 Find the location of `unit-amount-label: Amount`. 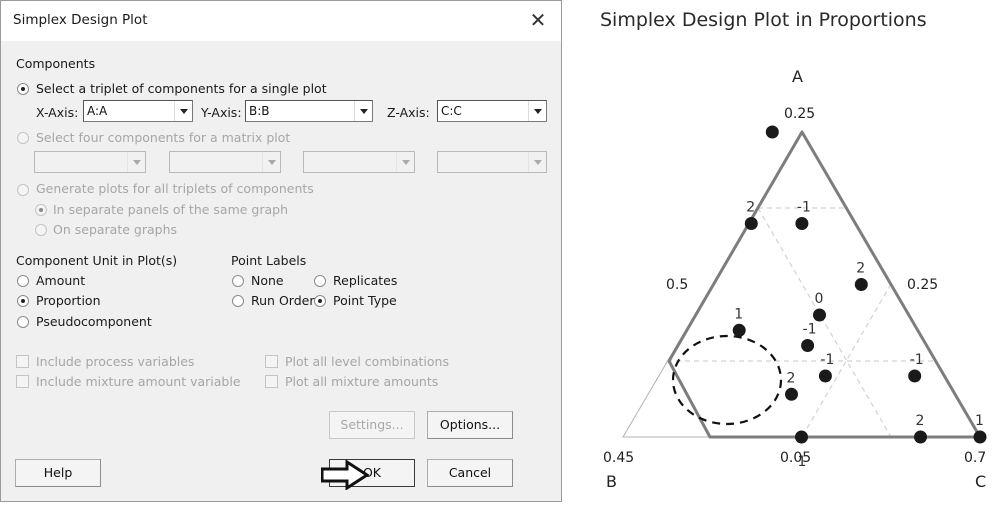

unit-amount-label: Amount is located at coordinates (61, 280).